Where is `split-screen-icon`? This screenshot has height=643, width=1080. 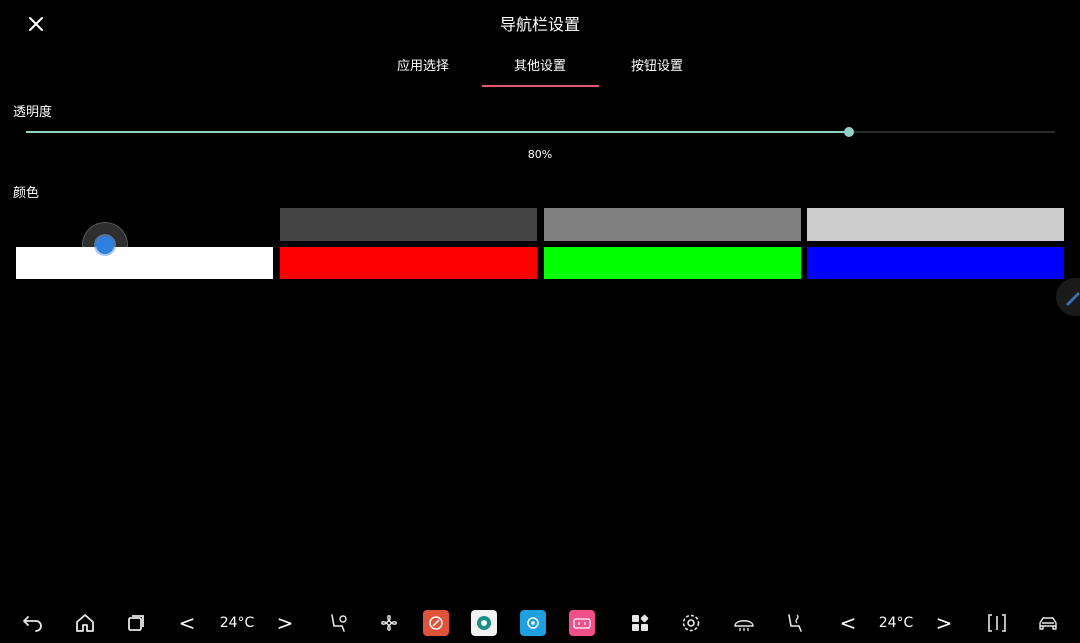
split-screen-icon is located at coordinates (997, 623).